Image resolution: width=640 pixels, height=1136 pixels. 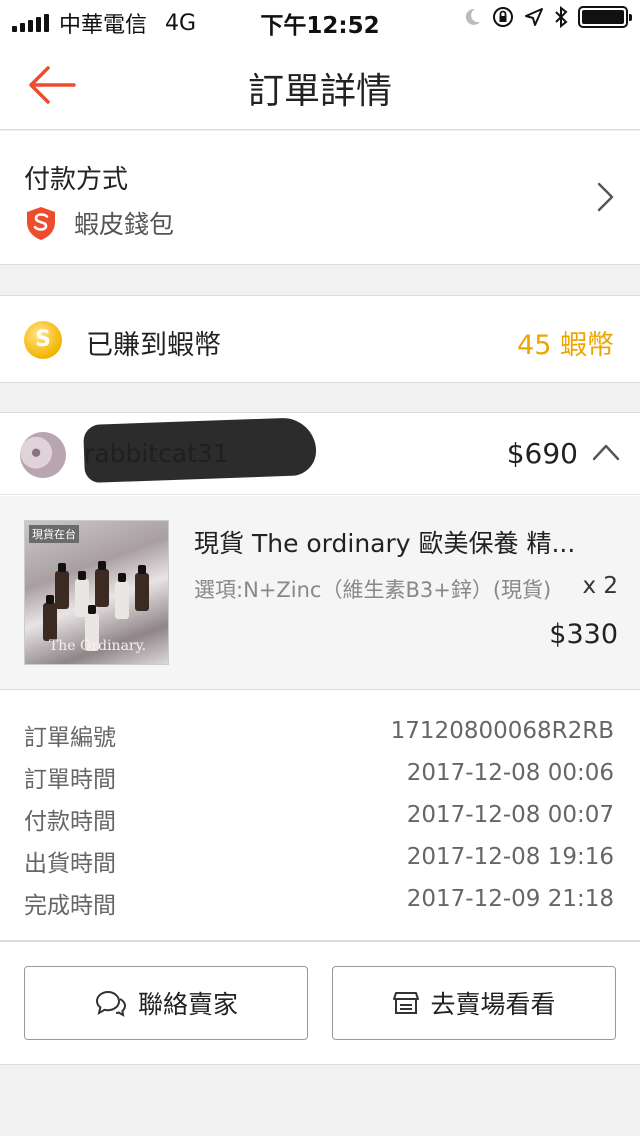 I want to click on coins-earned-value: 45 蝦幣, so click(x=565, y=345).